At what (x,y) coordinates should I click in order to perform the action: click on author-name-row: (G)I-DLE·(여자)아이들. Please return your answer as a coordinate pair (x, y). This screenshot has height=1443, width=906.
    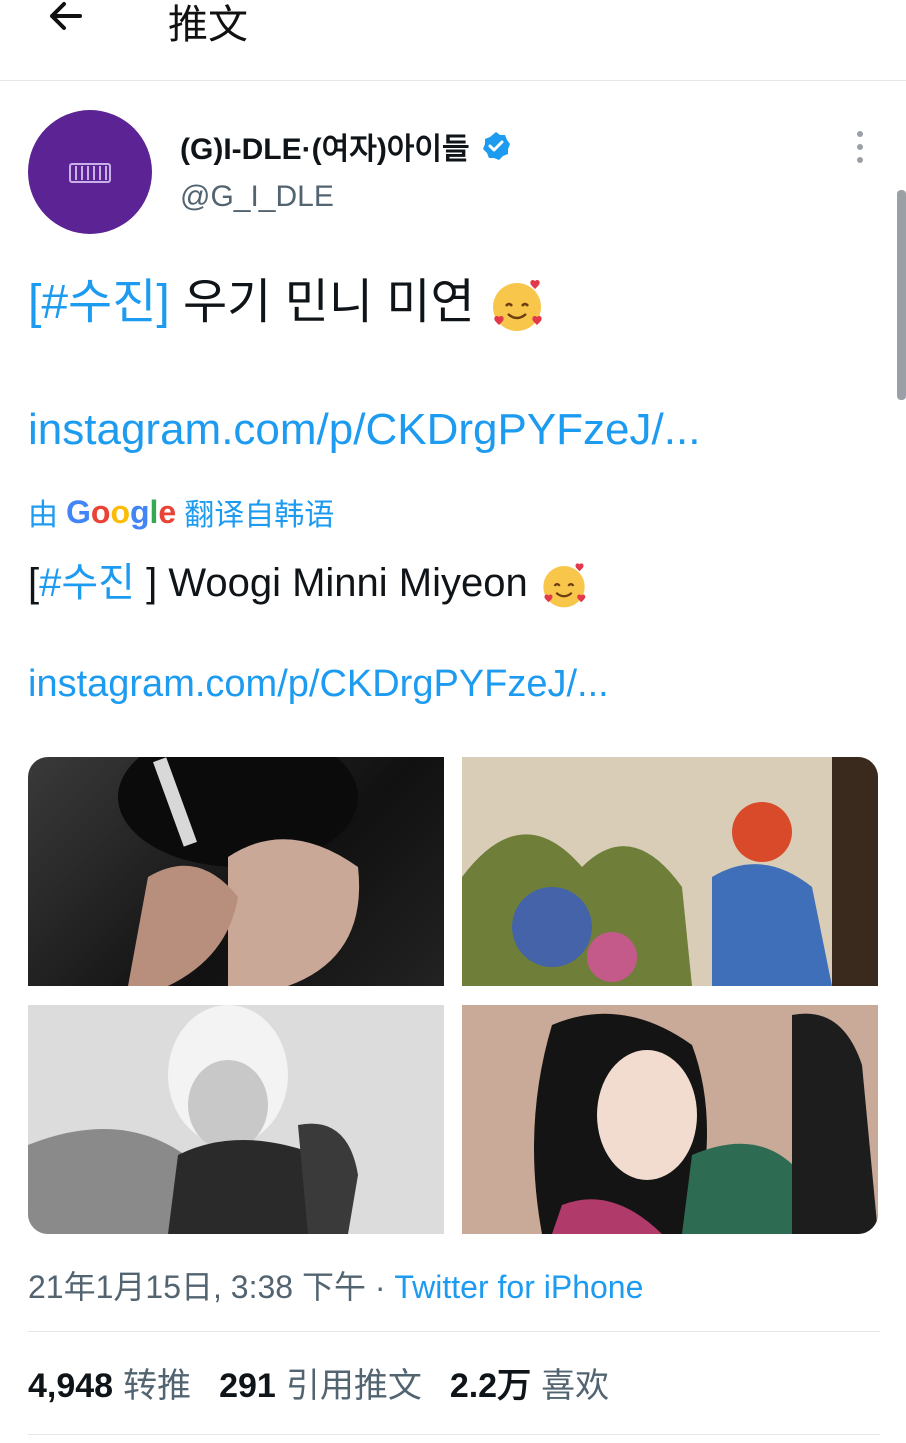
    Looking at the image, I should click on (346, 146).